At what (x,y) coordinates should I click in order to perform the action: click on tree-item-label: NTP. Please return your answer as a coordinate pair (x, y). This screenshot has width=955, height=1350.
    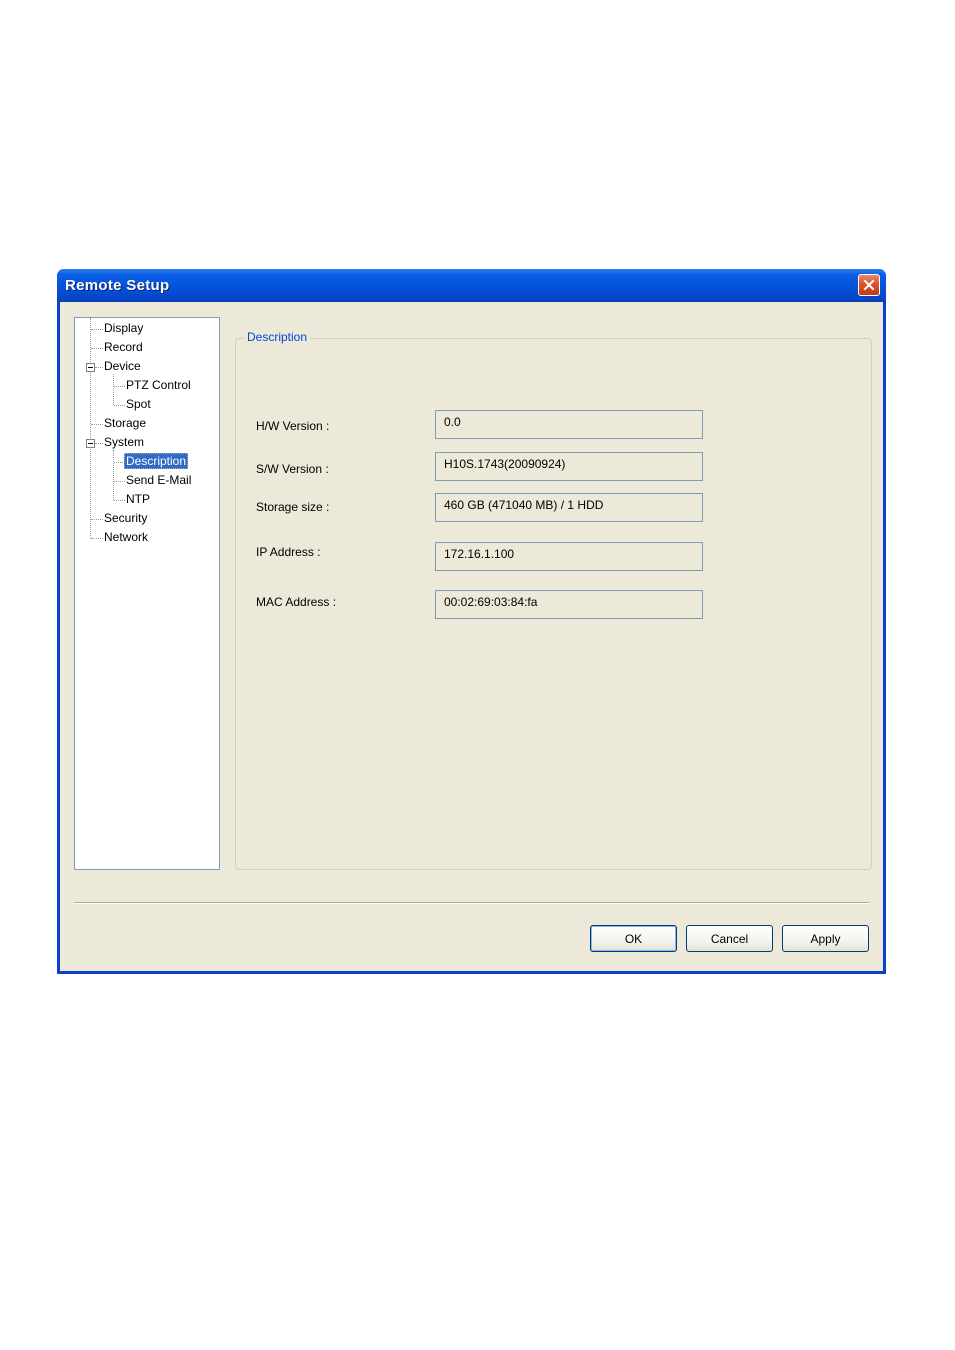
    Looking at the image, I should click on (138, 499).